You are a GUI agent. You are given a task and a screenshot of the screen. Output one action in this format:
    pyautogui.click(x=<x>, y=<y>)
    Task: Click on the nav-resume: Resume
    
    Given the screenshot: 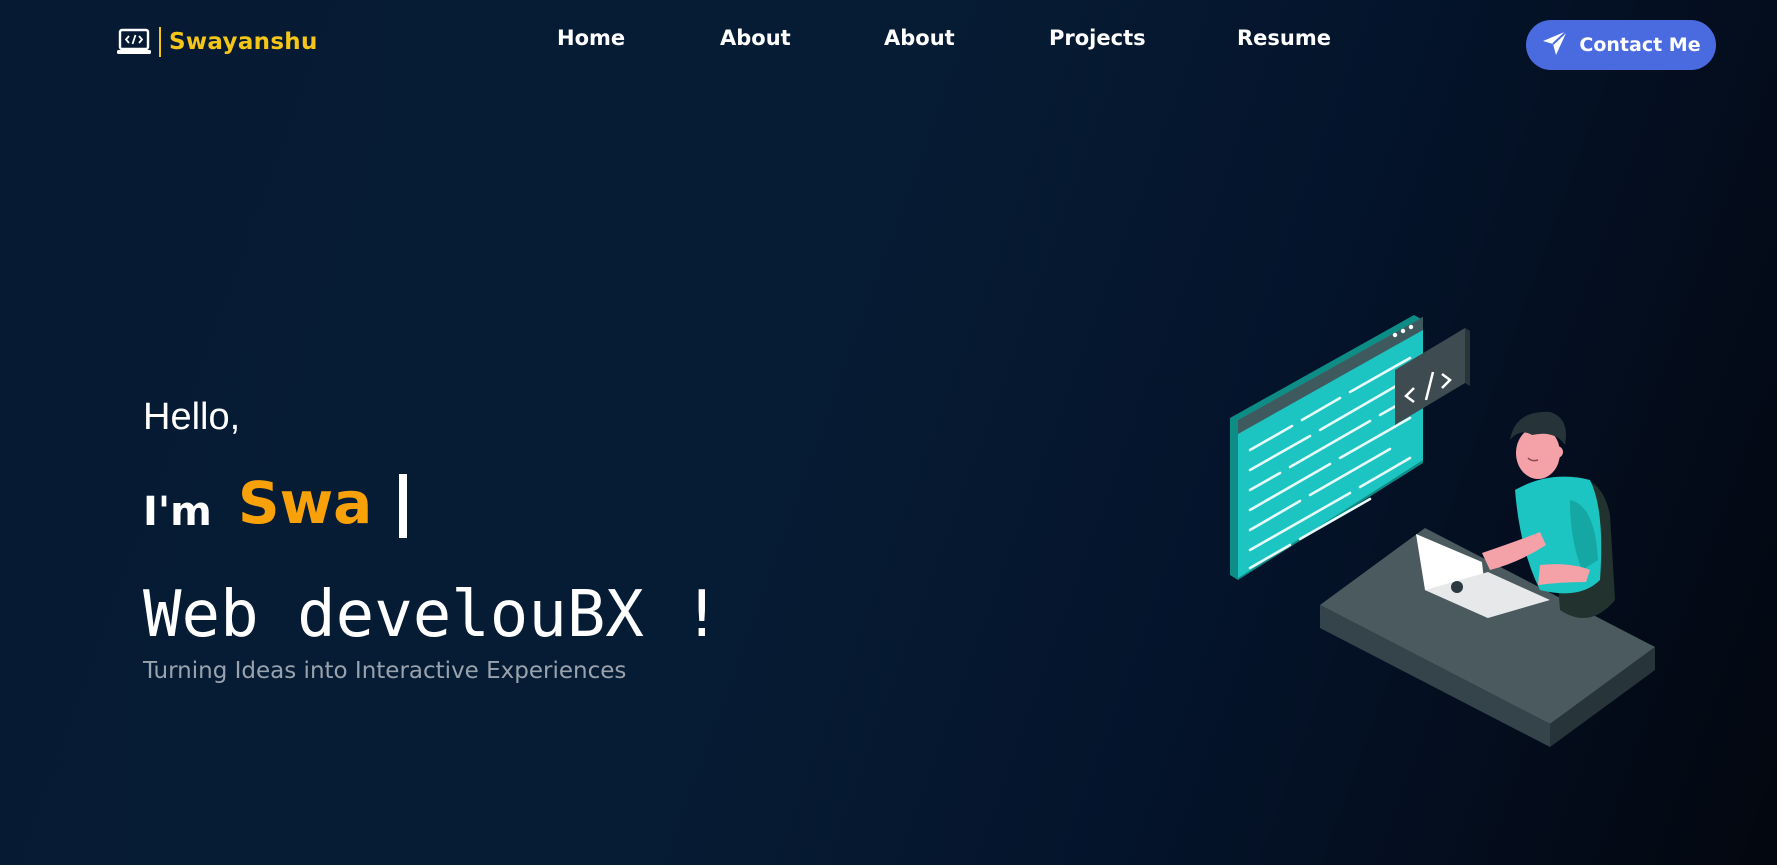 What is the action you would take?
    pyautogui.click(x=1284, y=38)
    